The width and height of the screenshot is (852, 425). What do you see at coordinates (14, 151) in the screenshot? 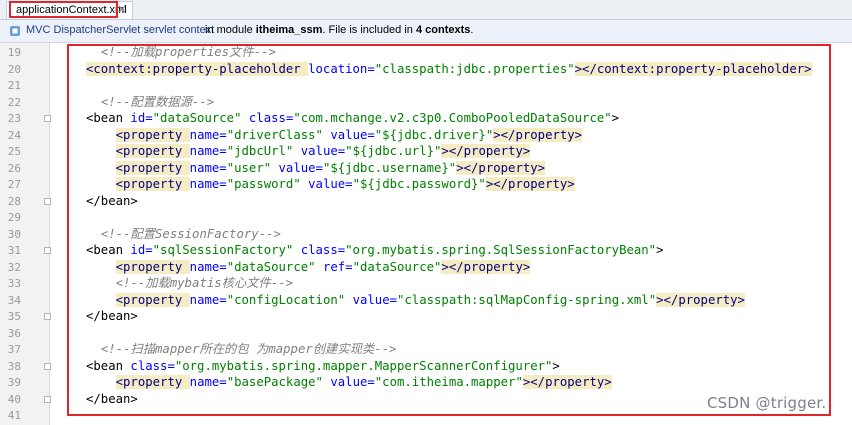
I see `line-number: 25` at bounding box center [14, 151].